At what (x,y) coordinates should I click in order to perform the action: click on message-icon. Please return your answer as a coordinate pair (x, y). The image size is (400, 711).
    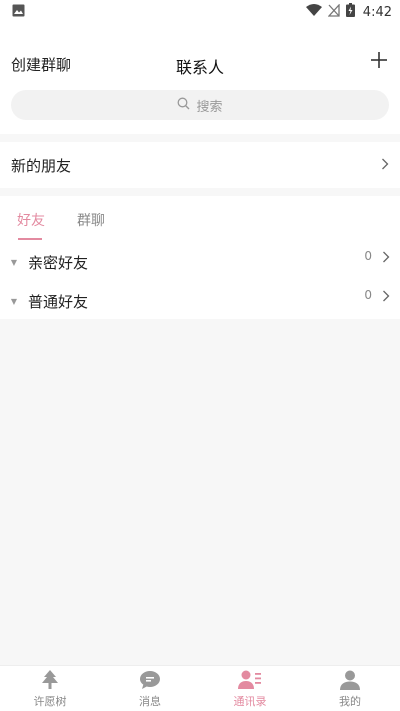
    Looking at the image, I should click on (150, 680).